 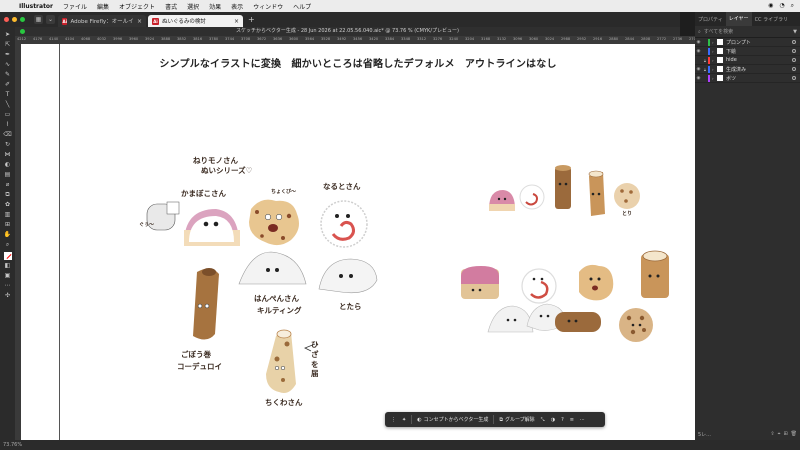 I want to click on vector-satsuma, so click(x=596, y=282).